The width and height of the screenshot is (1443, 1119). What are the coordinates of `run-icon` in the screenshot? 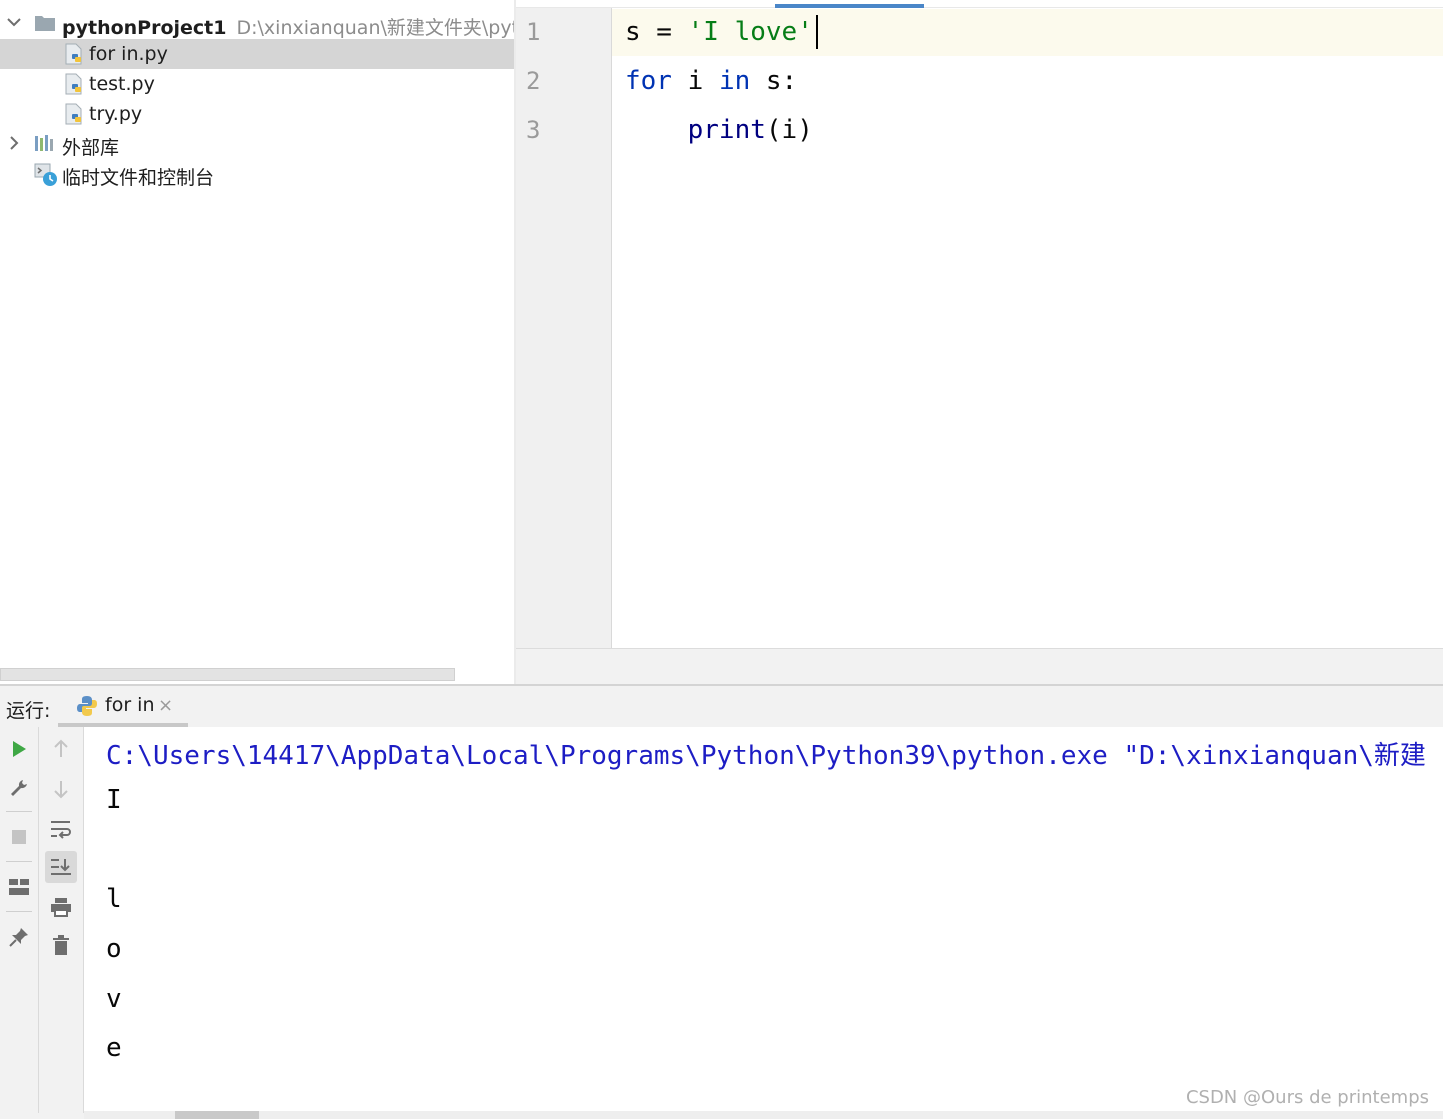 It's located at (19, 749).